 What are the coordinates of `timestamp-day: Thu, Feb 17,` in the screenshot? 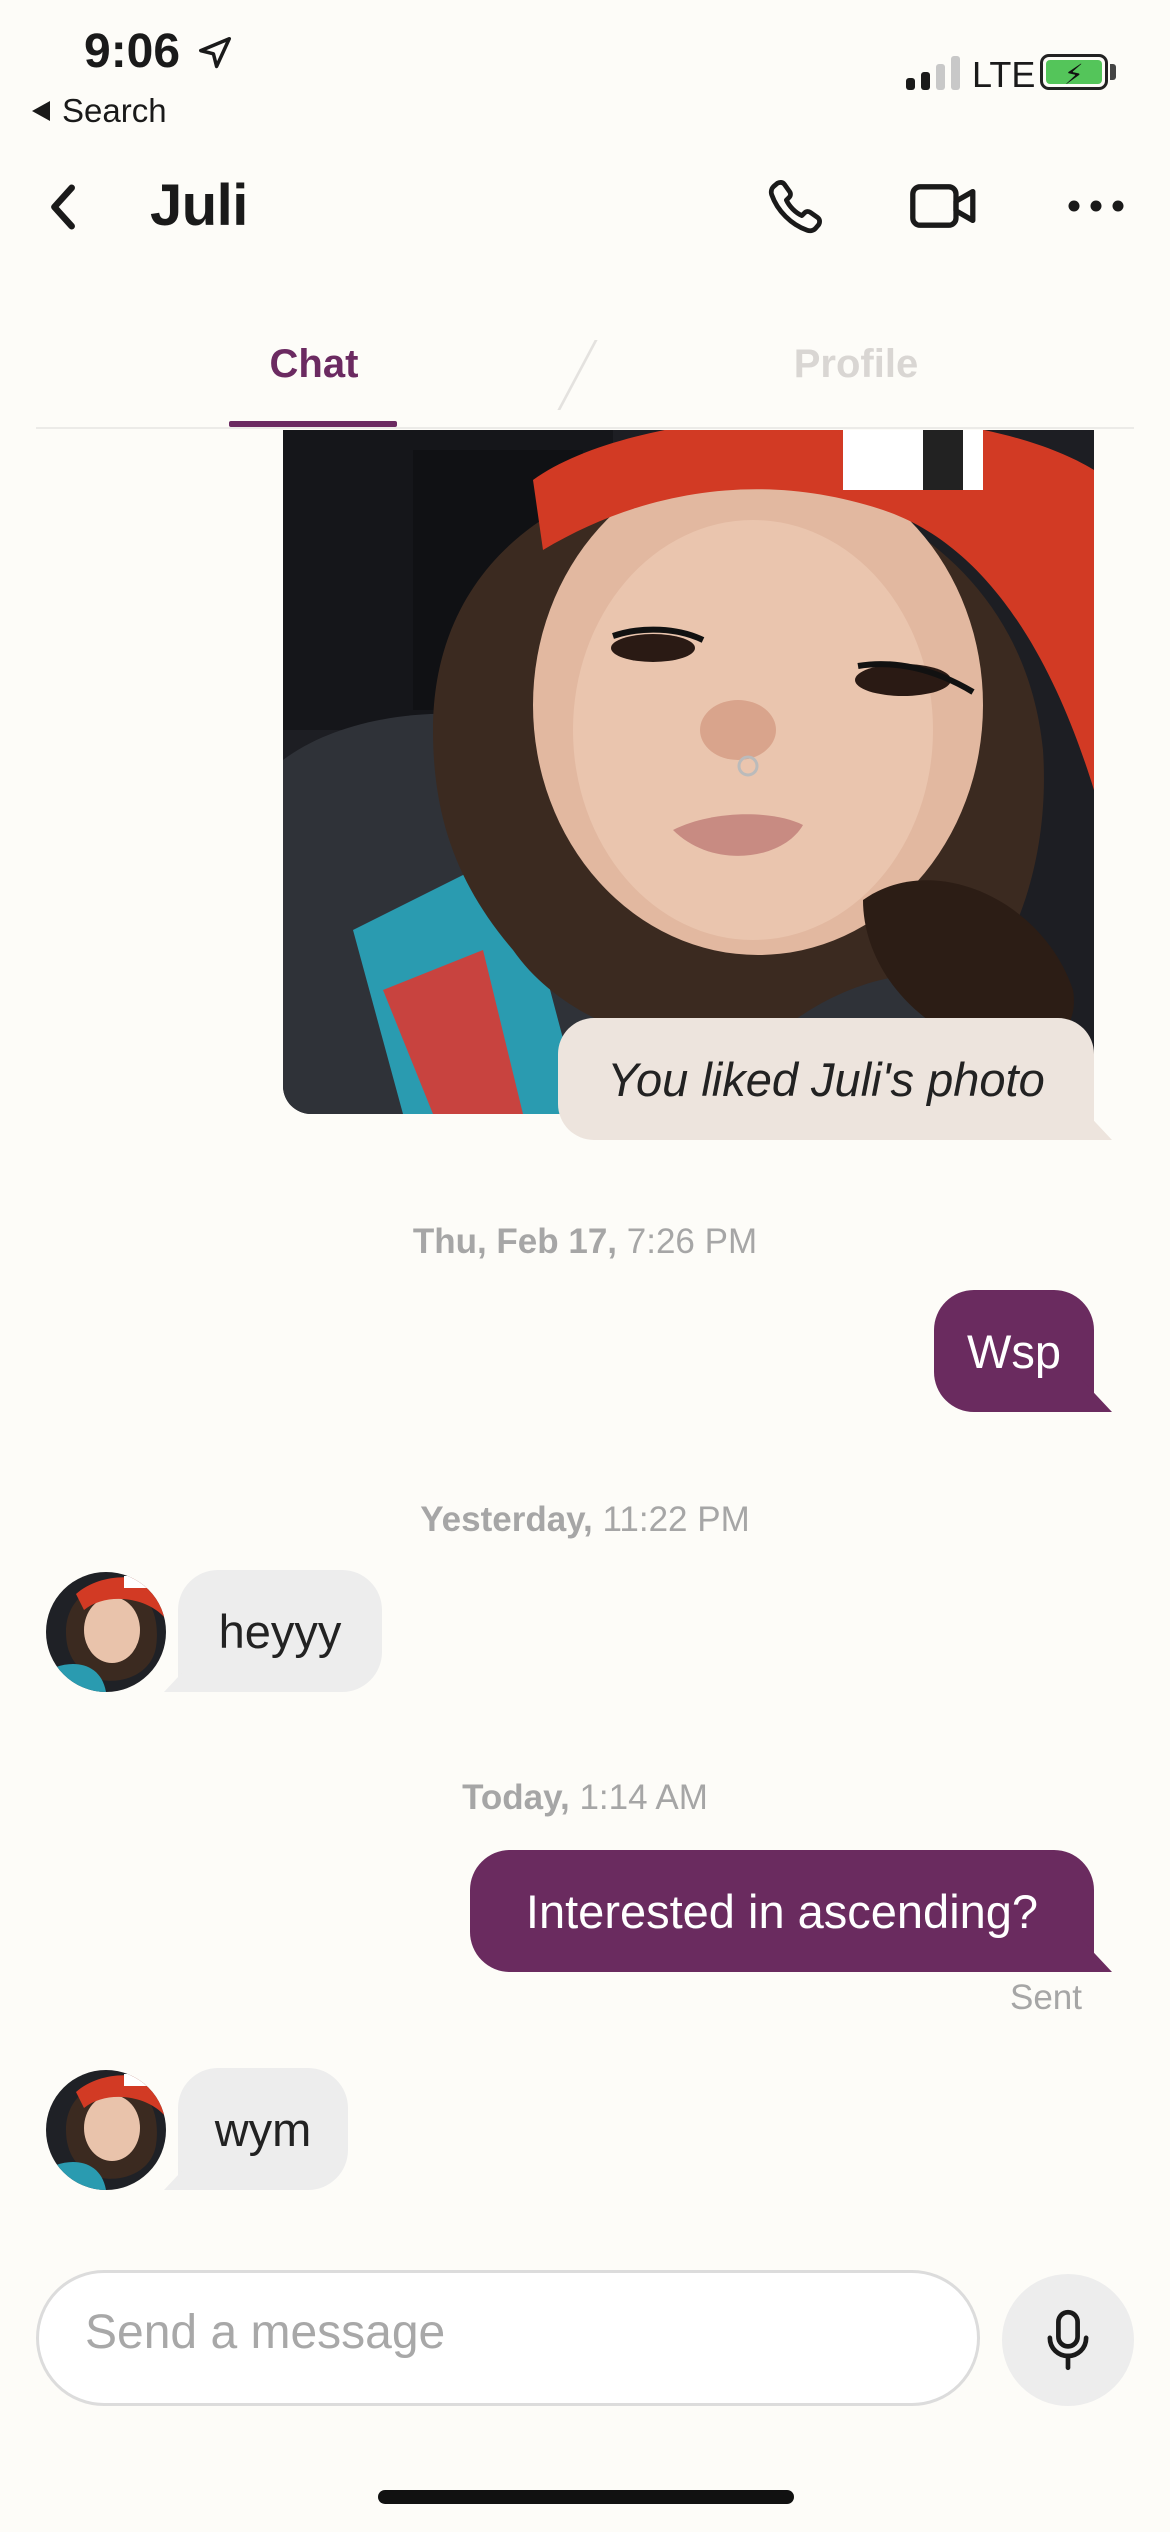 It's located at (515, 1241).